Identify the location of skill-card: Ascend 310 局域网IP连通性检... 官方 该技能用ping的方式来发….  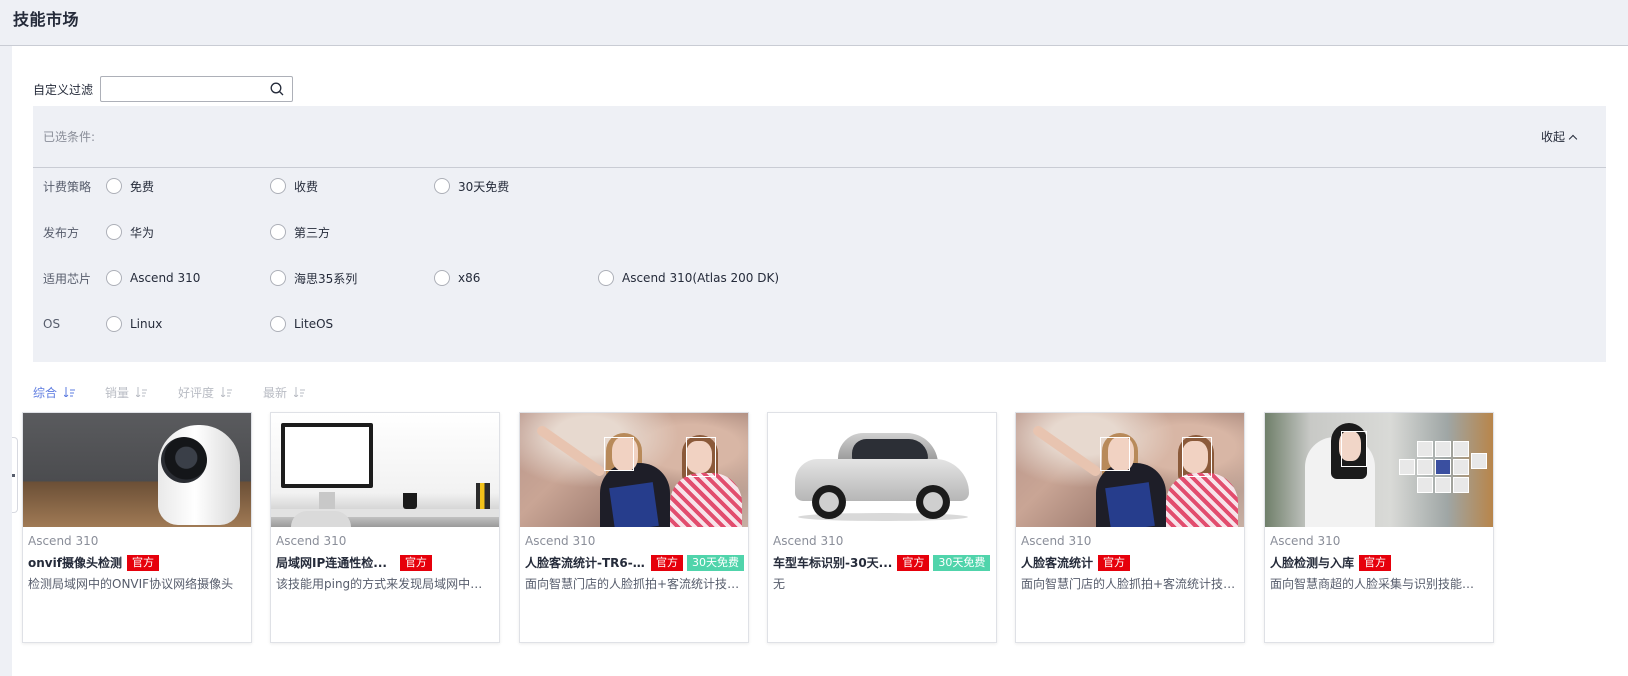
(385, 527).